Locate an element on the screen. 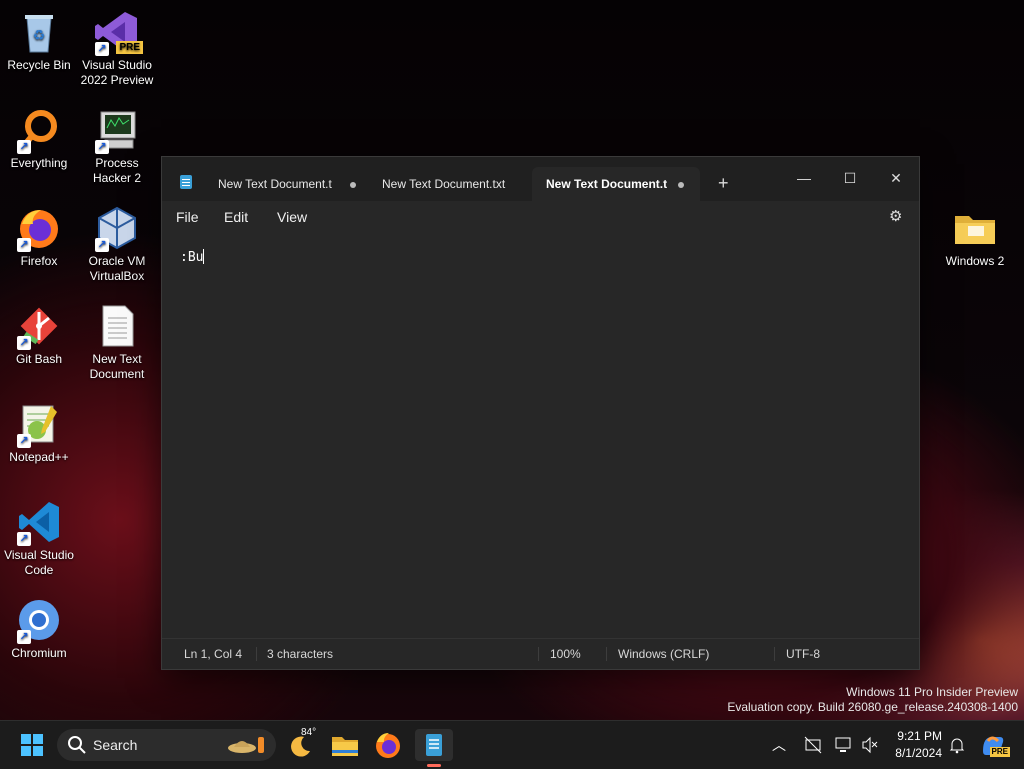 The image size is (1024, 769). notification-bell-icon is located at coordinates (957, 745).